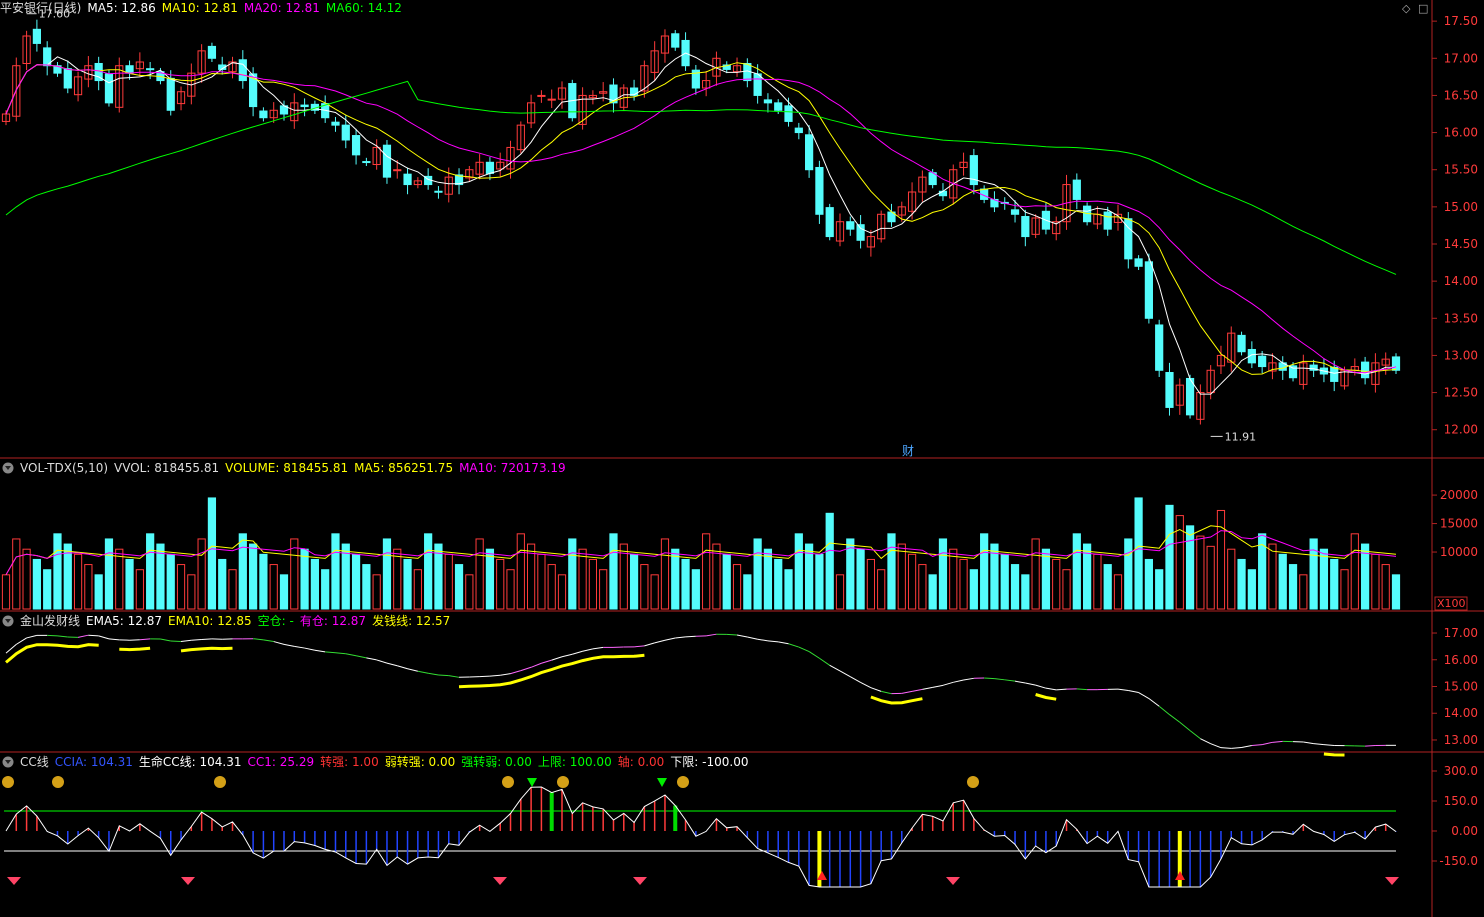 This screenshot has height=917, width=1484. I want to click on price-tick-label: 13.00, so click(1461, 355).